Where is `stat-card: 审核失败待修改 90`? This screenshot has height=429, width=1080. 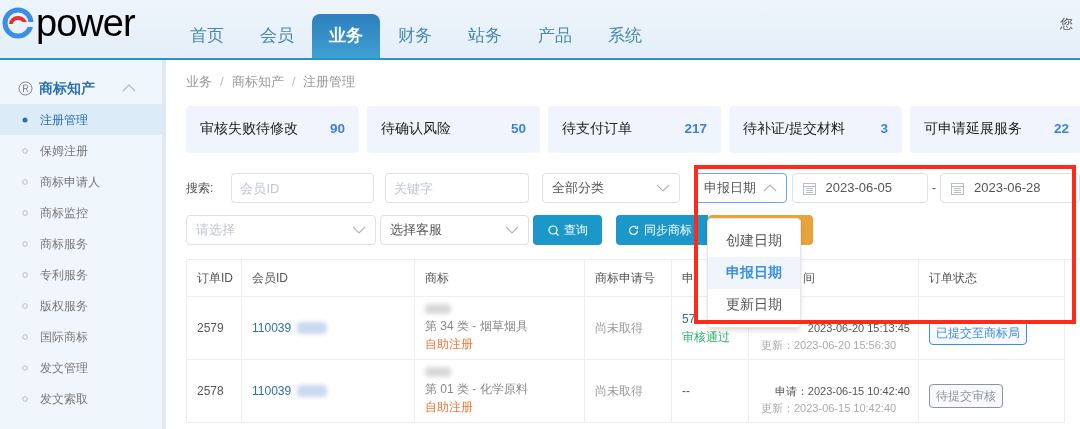 stat-card: 审核失败待修改 90 is located at coordinates (272, 129).